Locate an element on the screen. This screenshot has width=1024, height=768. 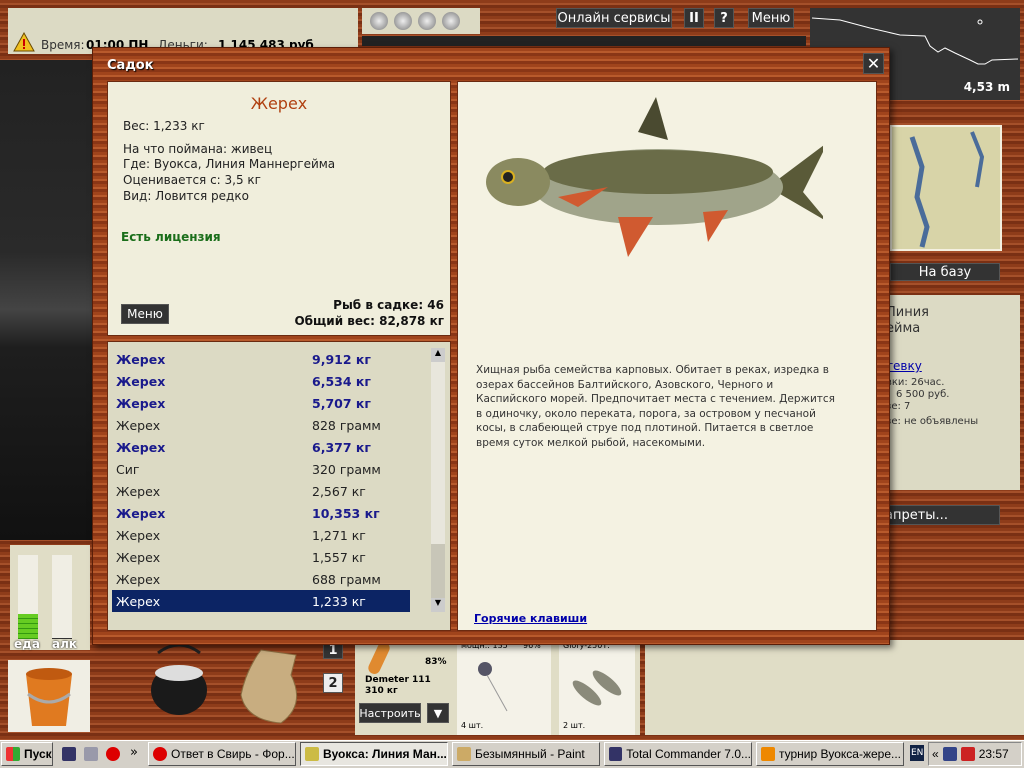
close-button: ✕ is located at coordinates (873, 63).